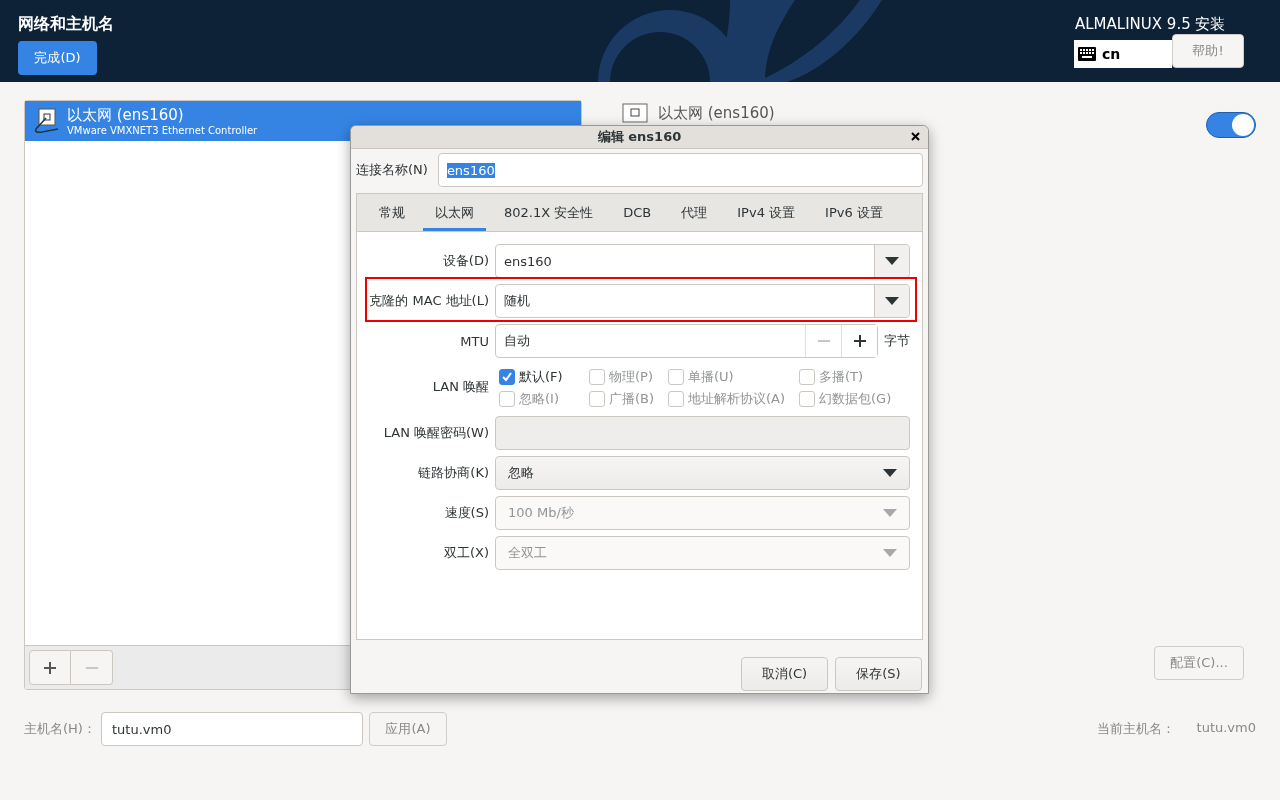 The height and width of the screenshot is (800, 1280). I want to click on field-label: 速度(S), so click(466, 513).